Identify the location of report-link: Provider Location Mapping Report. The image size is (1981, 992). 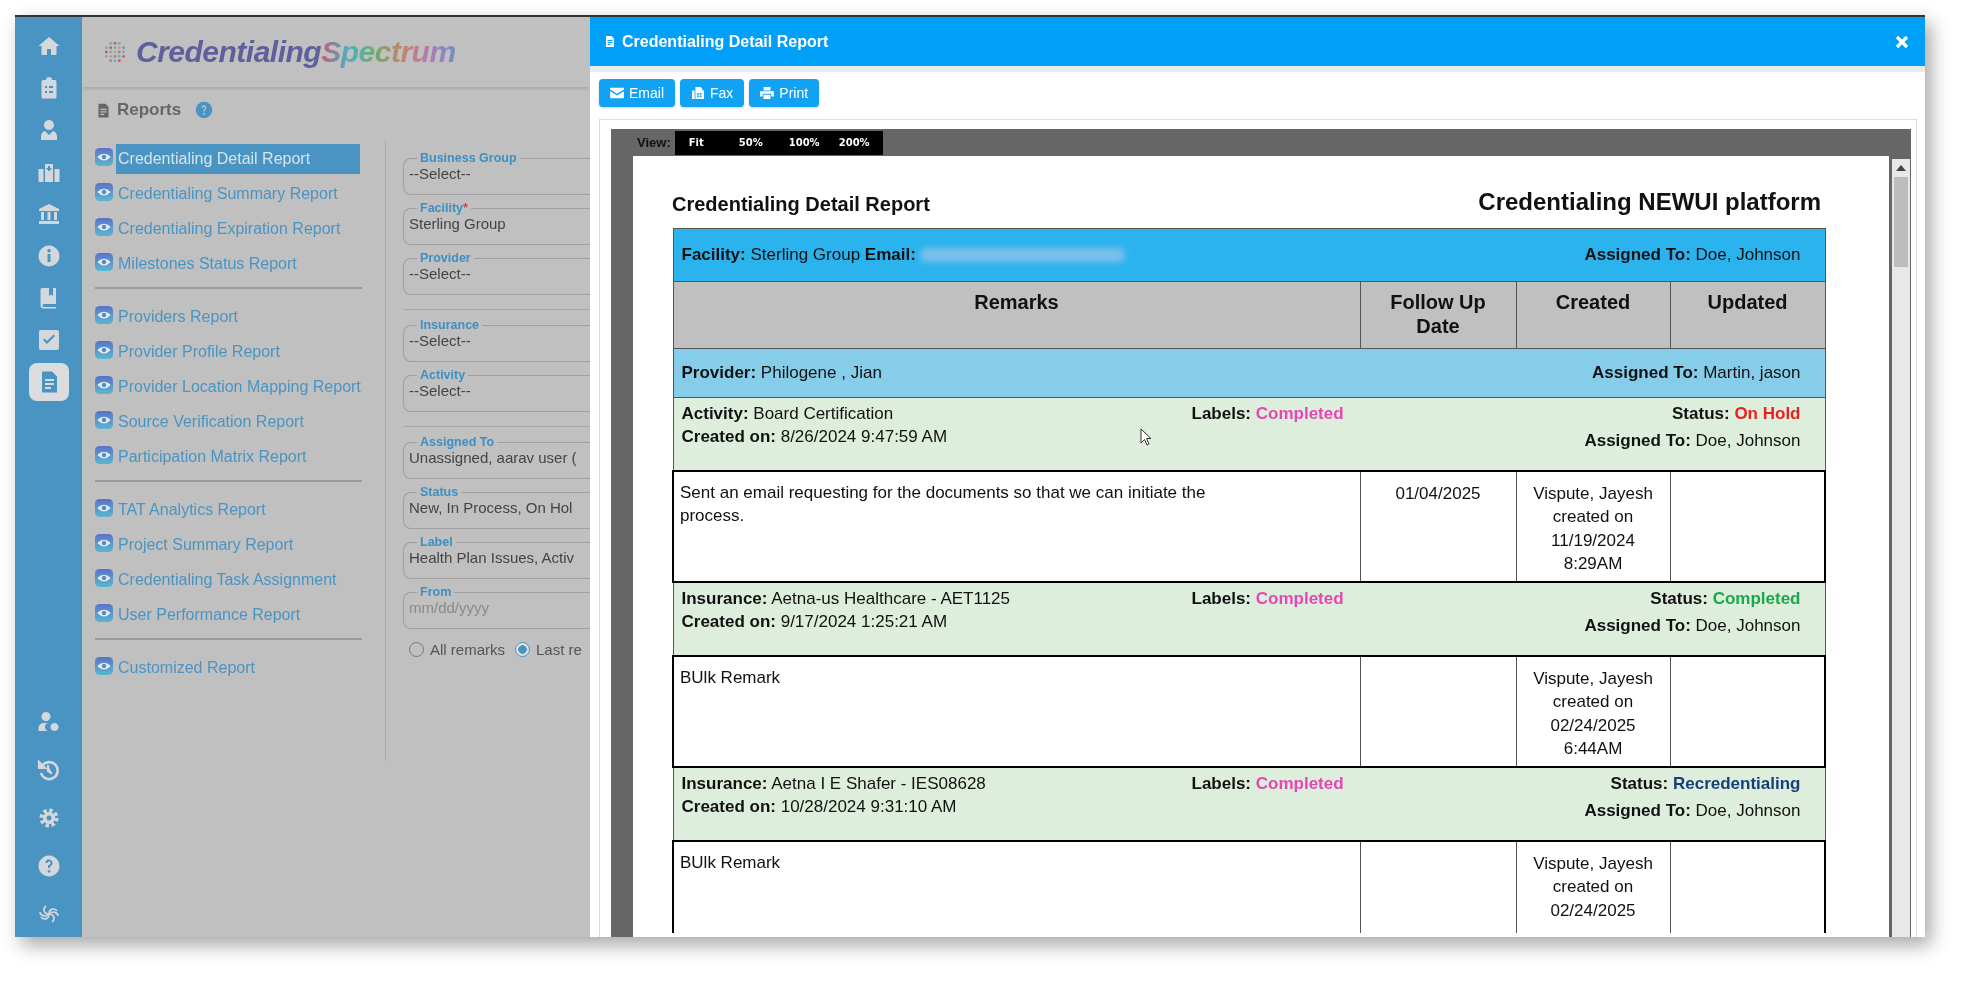
(239, 386).